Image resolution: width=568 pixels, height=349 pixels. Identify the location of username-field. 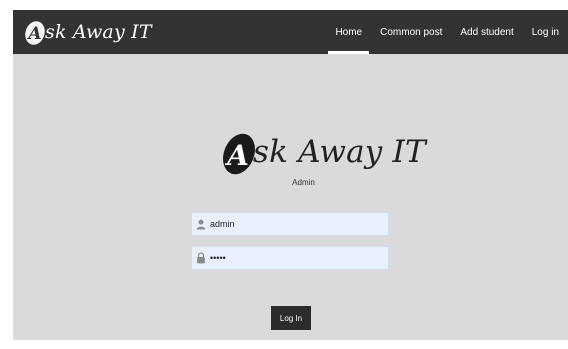
(290, 224).